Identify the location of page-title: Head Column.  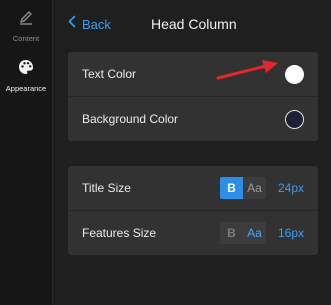
(194, 24).